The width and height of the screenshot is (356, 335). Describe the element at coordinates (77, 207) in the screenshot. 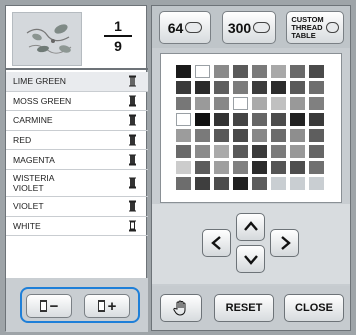

I see `thread-row-violet: VIOLET` at that location.